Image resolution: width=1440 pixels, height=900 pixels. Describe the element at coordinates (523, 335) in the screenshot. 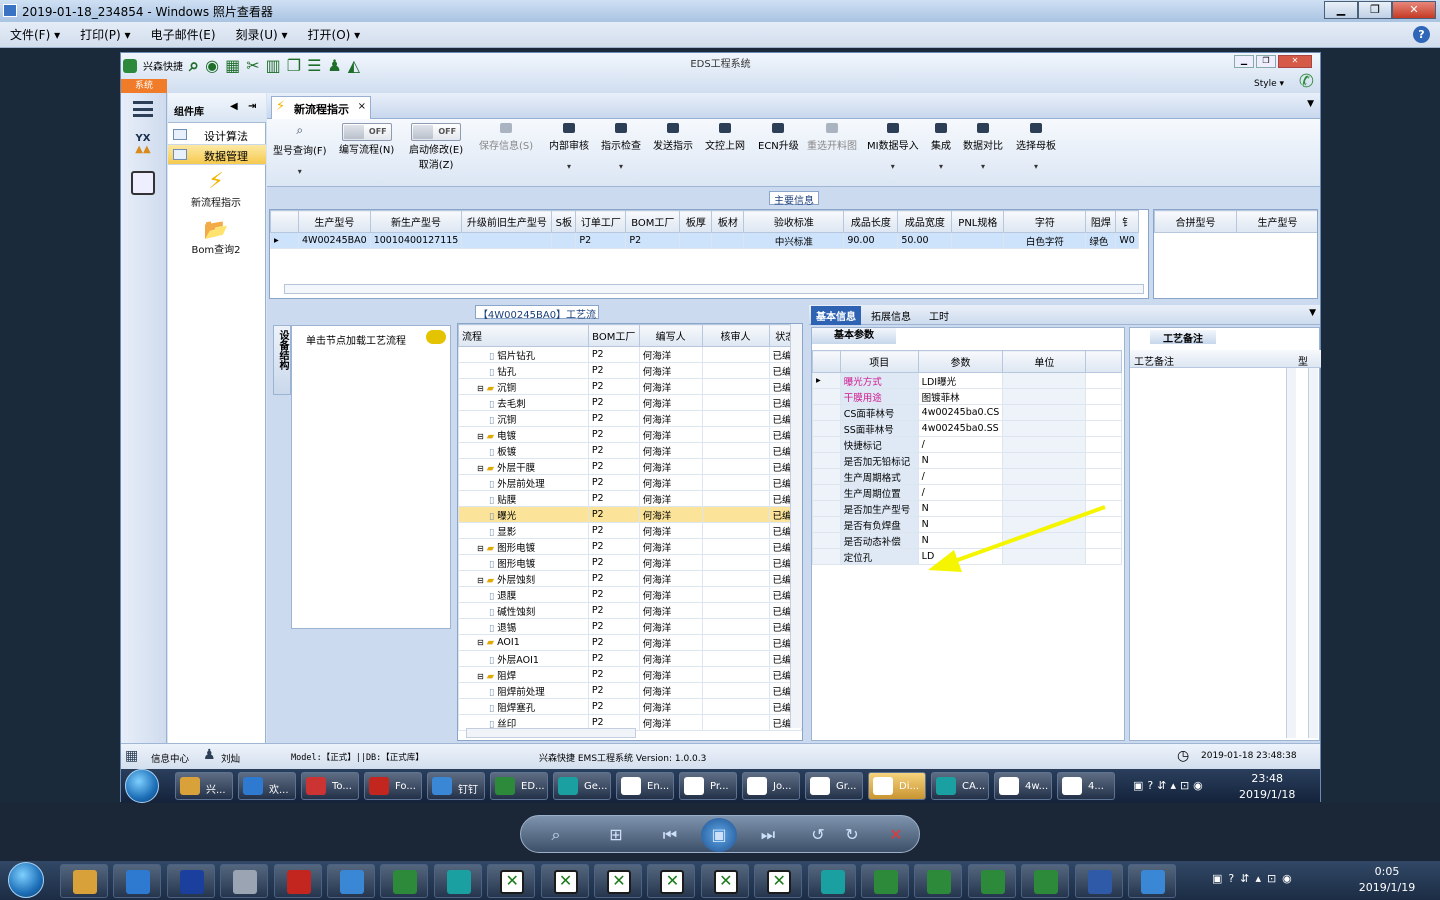

I see `col-header: 流程` at that location.